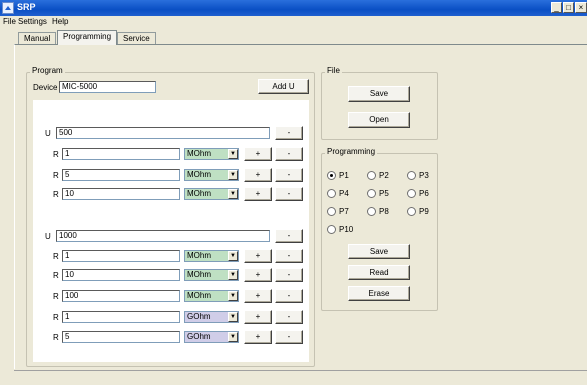 Image resolution: width=587 pixels, height=385 pixels. What do you see at coordinates (379, 293) in the screenshot?
I see `erase-button: Erase` at bounding box center [379, 293].